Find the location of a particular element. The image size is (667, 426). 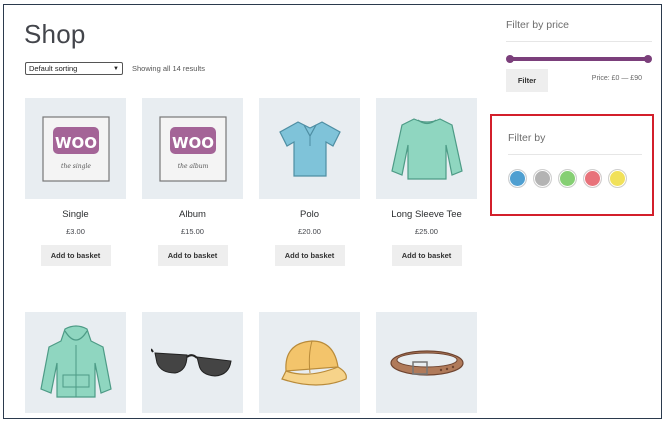

product-image: WOO the single is located at coordinates (75, 148).